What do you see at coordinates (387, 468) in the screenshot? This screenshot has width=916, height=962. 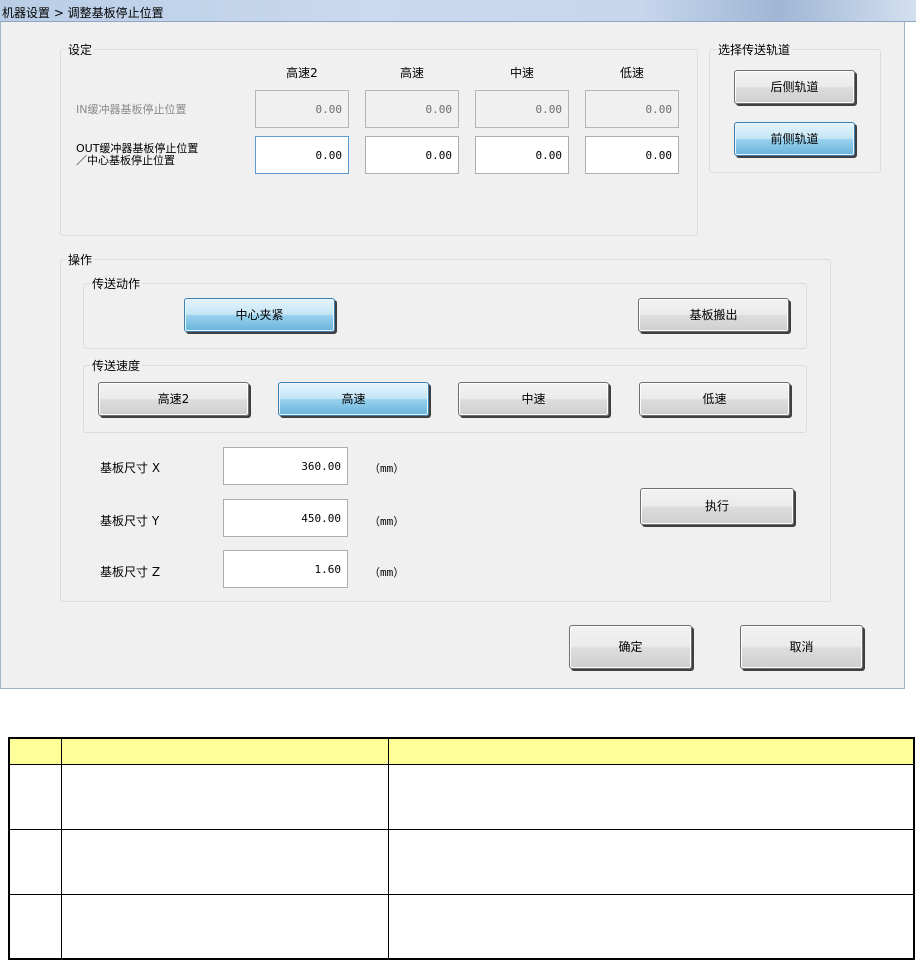 I see `board-size-x-unit: （mm）` at bounding box center [387, 468].